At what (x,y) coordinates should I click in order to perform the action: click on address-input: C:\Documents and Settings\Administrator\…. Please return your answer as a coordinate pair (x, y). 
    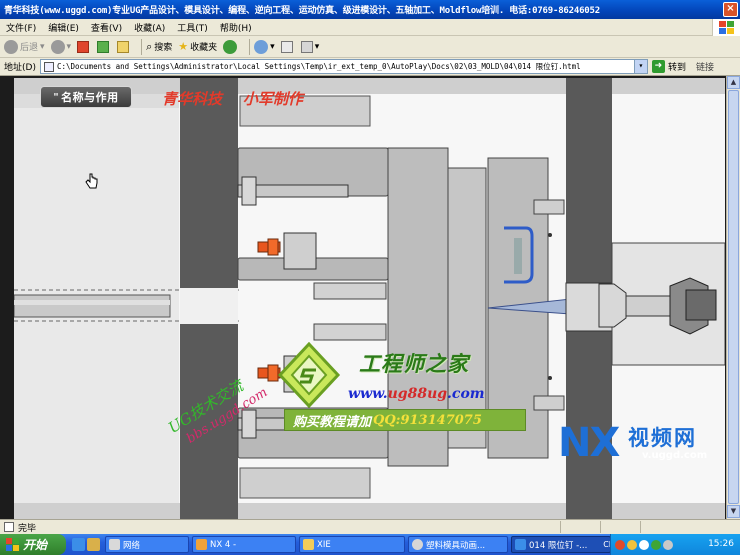
    Looking at the image, I should click on (343, 66).